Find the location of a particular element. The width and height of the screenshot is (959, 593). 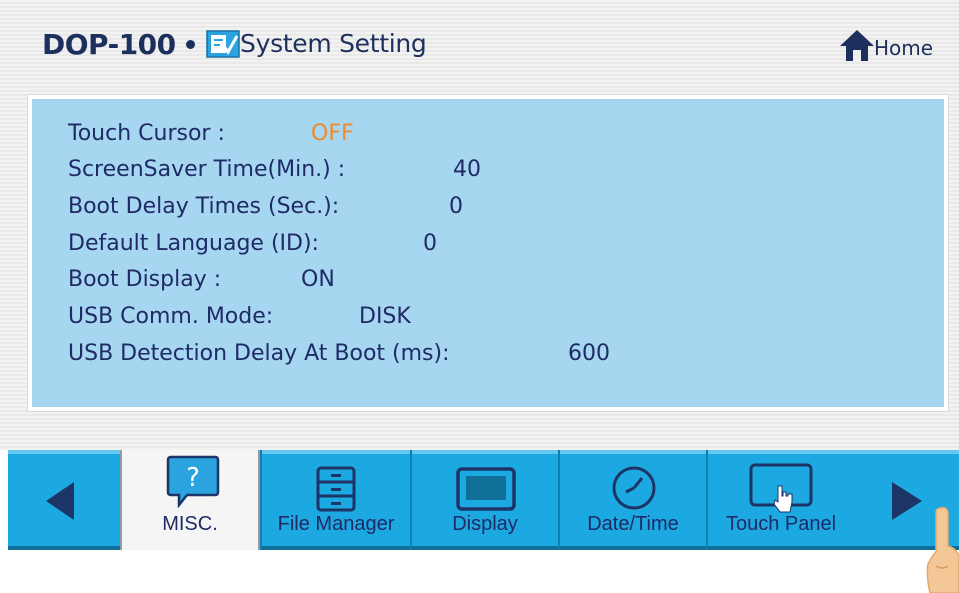

setting-label: Boot Display : is located at coordinates (145, 279).